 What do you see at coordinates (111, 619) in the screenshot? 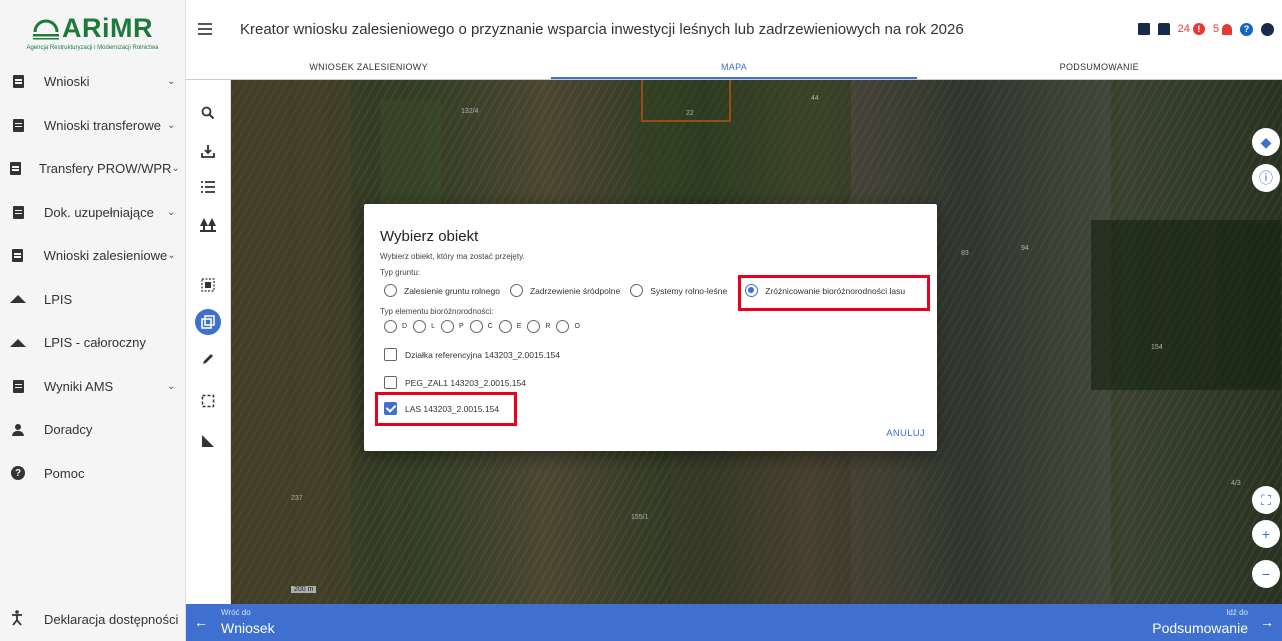
I see `sidebar-item-label: Deklaracja dostępności` at bounding box center [111, 619].